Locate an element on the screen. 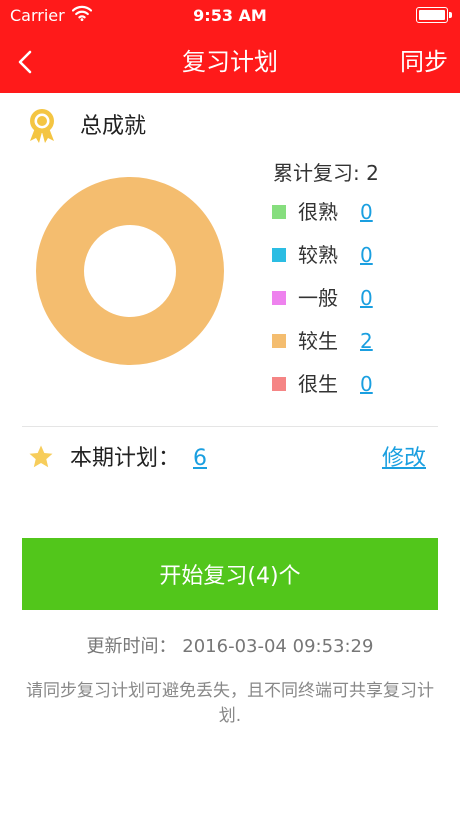 The image size is (460, 818). sync-tip: 请同步复习计划可避免丢失，且不同终端可共享复习计划. is located at coordinates (230, 703).